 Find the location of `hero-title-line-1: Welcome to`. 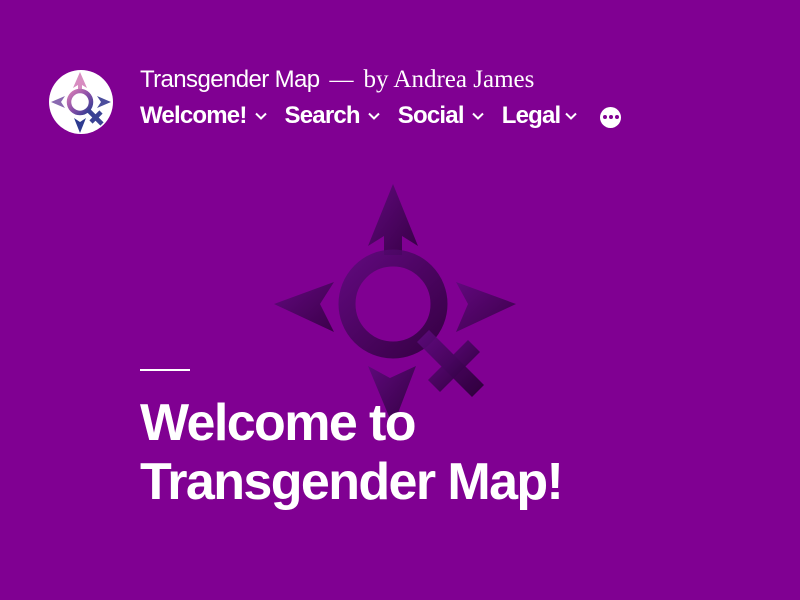

hero-title-line-1: Welcome to is located at coordinates (278, 423).